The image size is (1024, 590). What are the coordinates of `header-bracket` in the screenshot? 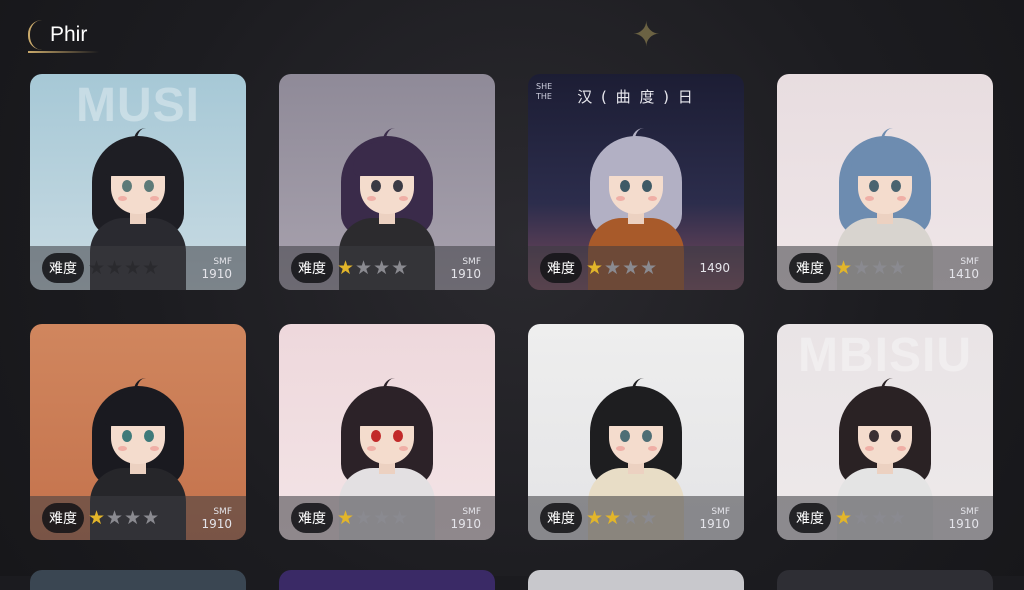 It's located at (36, 35).